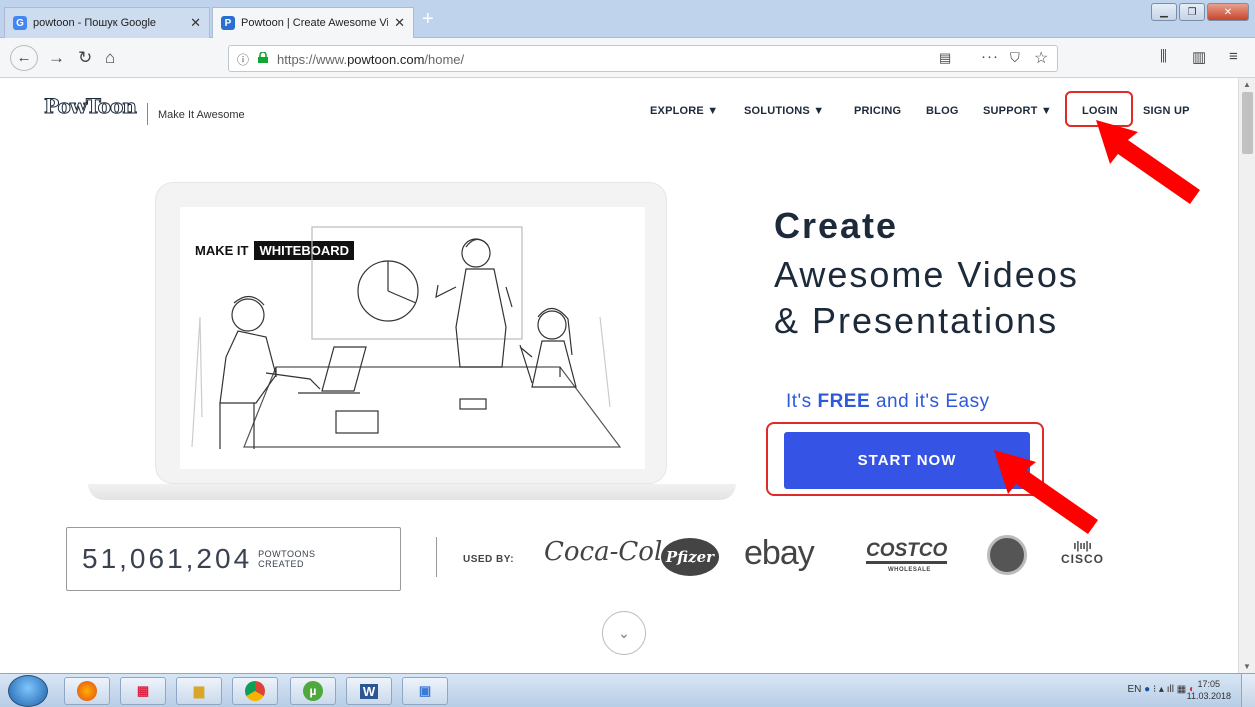 The width and height of the screenshot is (1255, 707). What do you see at coordinates (1015, 58) in the screenshot?
I see `pocket-icon: ⛉` at bounding box center [1015, 58].